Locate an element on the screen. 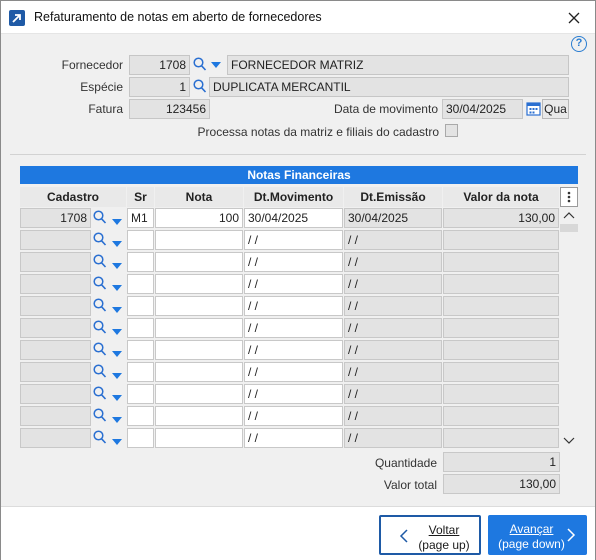  fatura-field: 123456 is located at coordinates (169, 109).